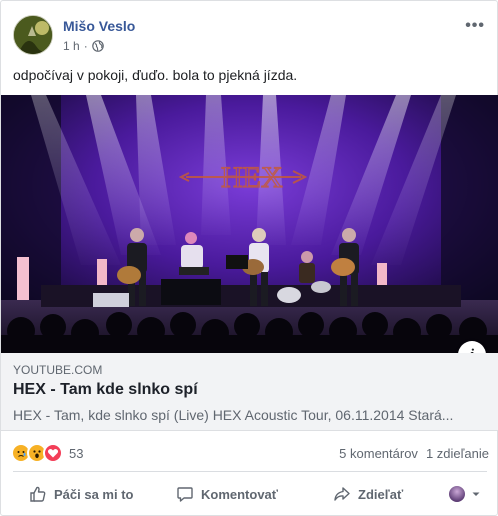  What do you see at coordinates (250, 471) in the screenshot?
I see `actions-divider` at bounding box center [250, 471].